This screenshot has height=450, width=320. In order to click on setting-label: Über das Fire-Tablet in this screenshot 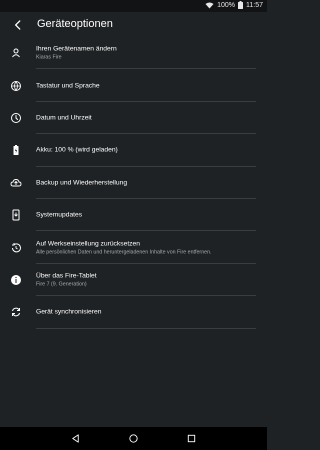, I will do `click(66, 276)`.